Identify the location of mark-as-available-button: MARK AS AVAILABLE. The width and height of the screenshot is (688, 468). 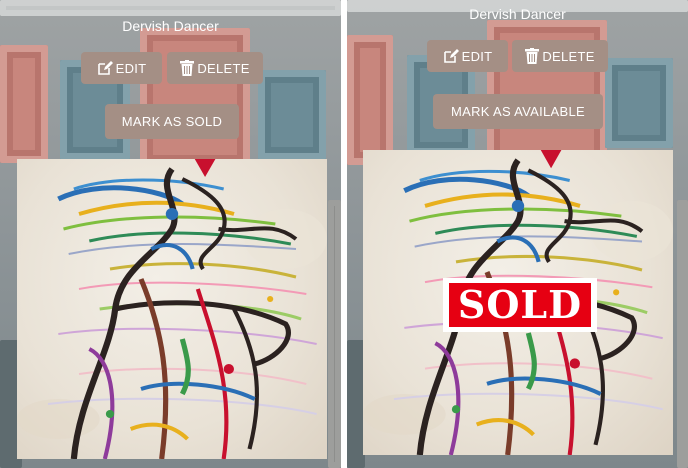
(518, 111).